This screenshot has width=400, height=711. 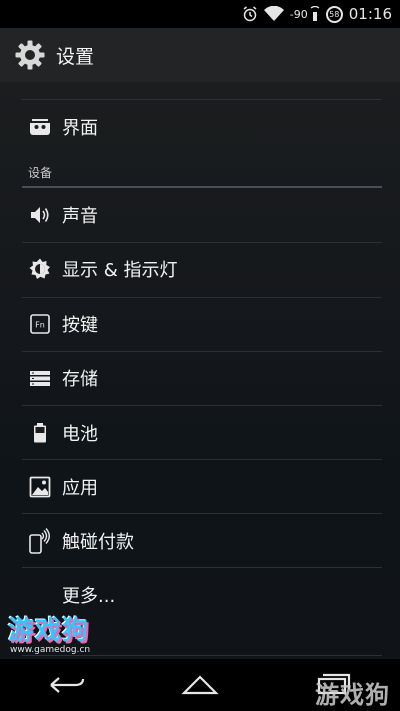 I want to click on settings-item-apps: 应用, so click(x=202, y=487).